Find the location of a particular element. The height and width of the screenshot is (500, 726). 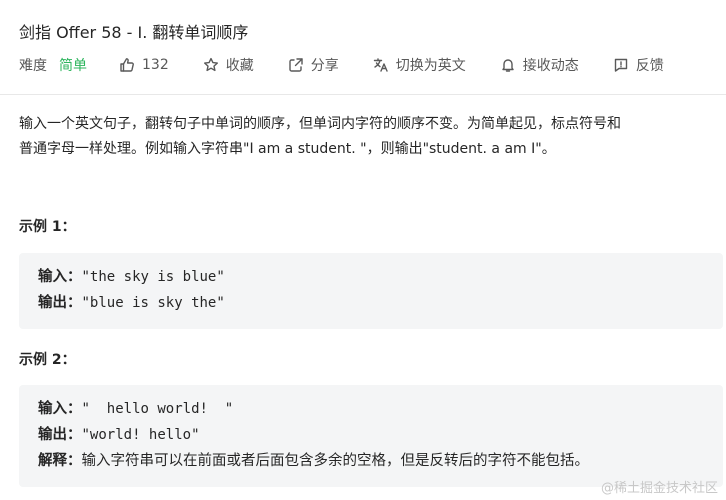

example-2-explanation: 解释：输入字符串可以在前面或者后面包含多余的空格，但是反转后的字符不能包括。 is located at coordinates (380, 461).